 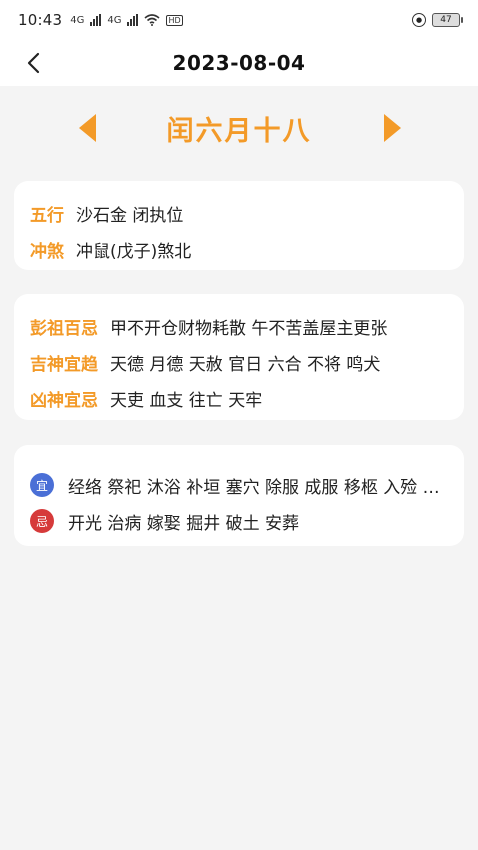 I want to click on status-left: 10:43 4G 4G HD, so click(x=100, y=20).